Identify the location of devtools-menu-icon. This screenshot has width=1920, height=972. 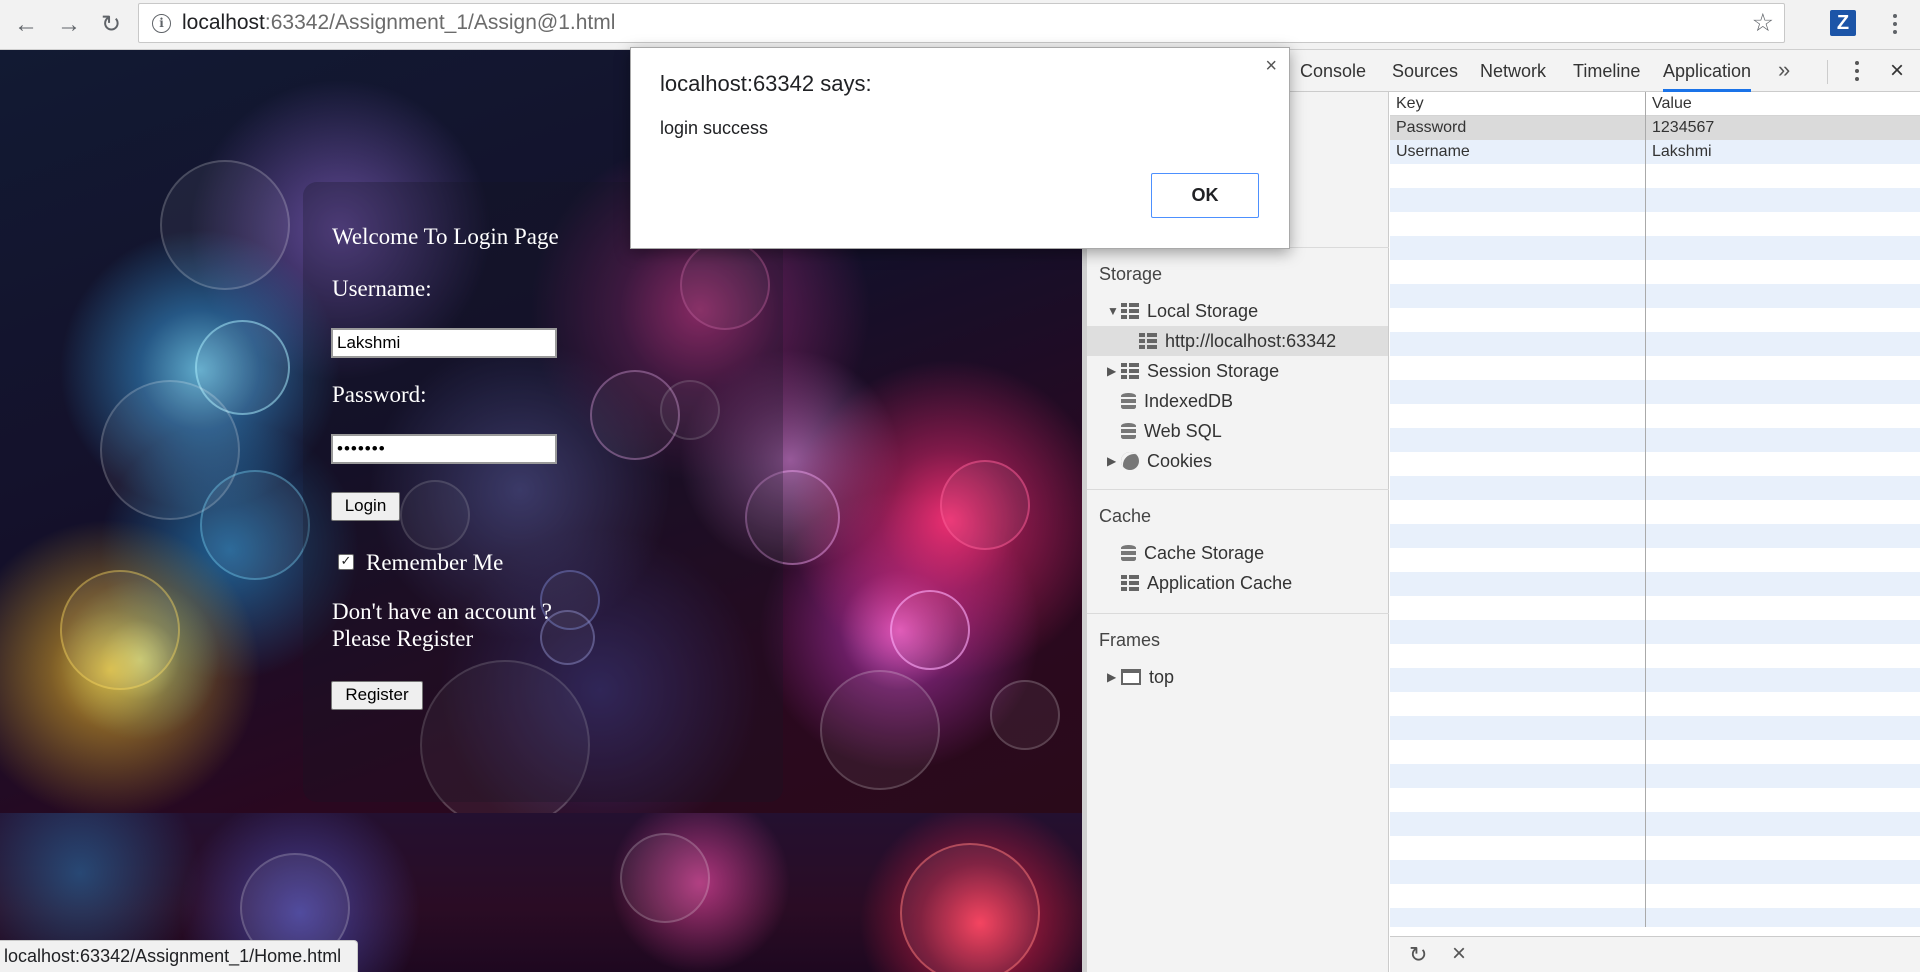
(1857, 71).